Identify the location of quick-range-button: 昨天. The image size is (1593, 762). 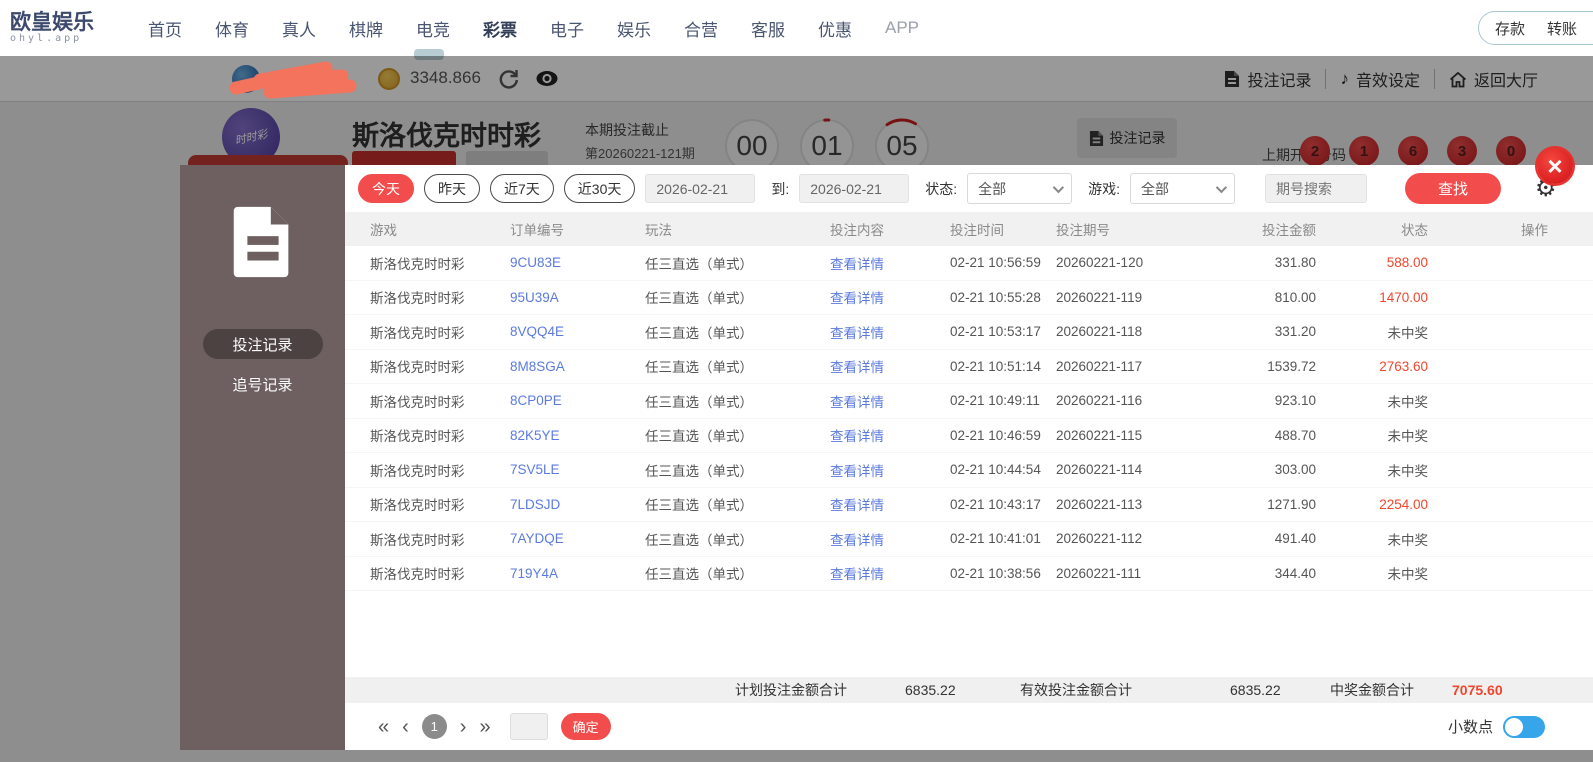
(452, 188).